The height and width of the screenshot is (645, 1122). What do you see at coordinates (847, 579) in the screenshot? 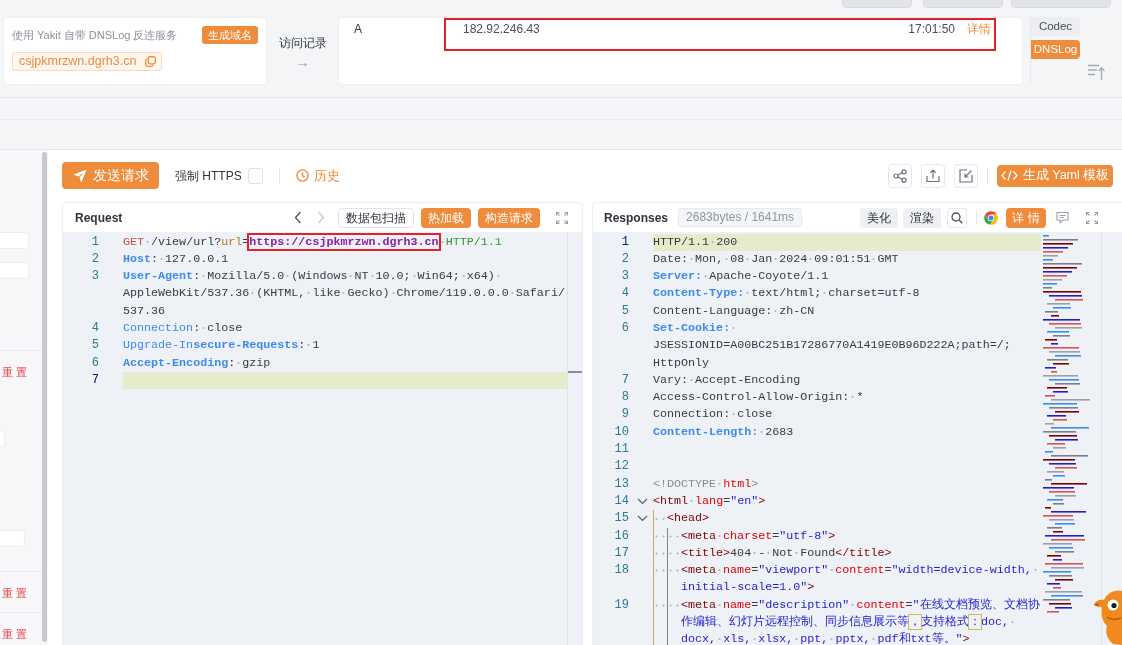
I see `code-line: <meta name="viewport" content="width=device-width, initial-scale=1.0">` at bounding box center [847, 579].